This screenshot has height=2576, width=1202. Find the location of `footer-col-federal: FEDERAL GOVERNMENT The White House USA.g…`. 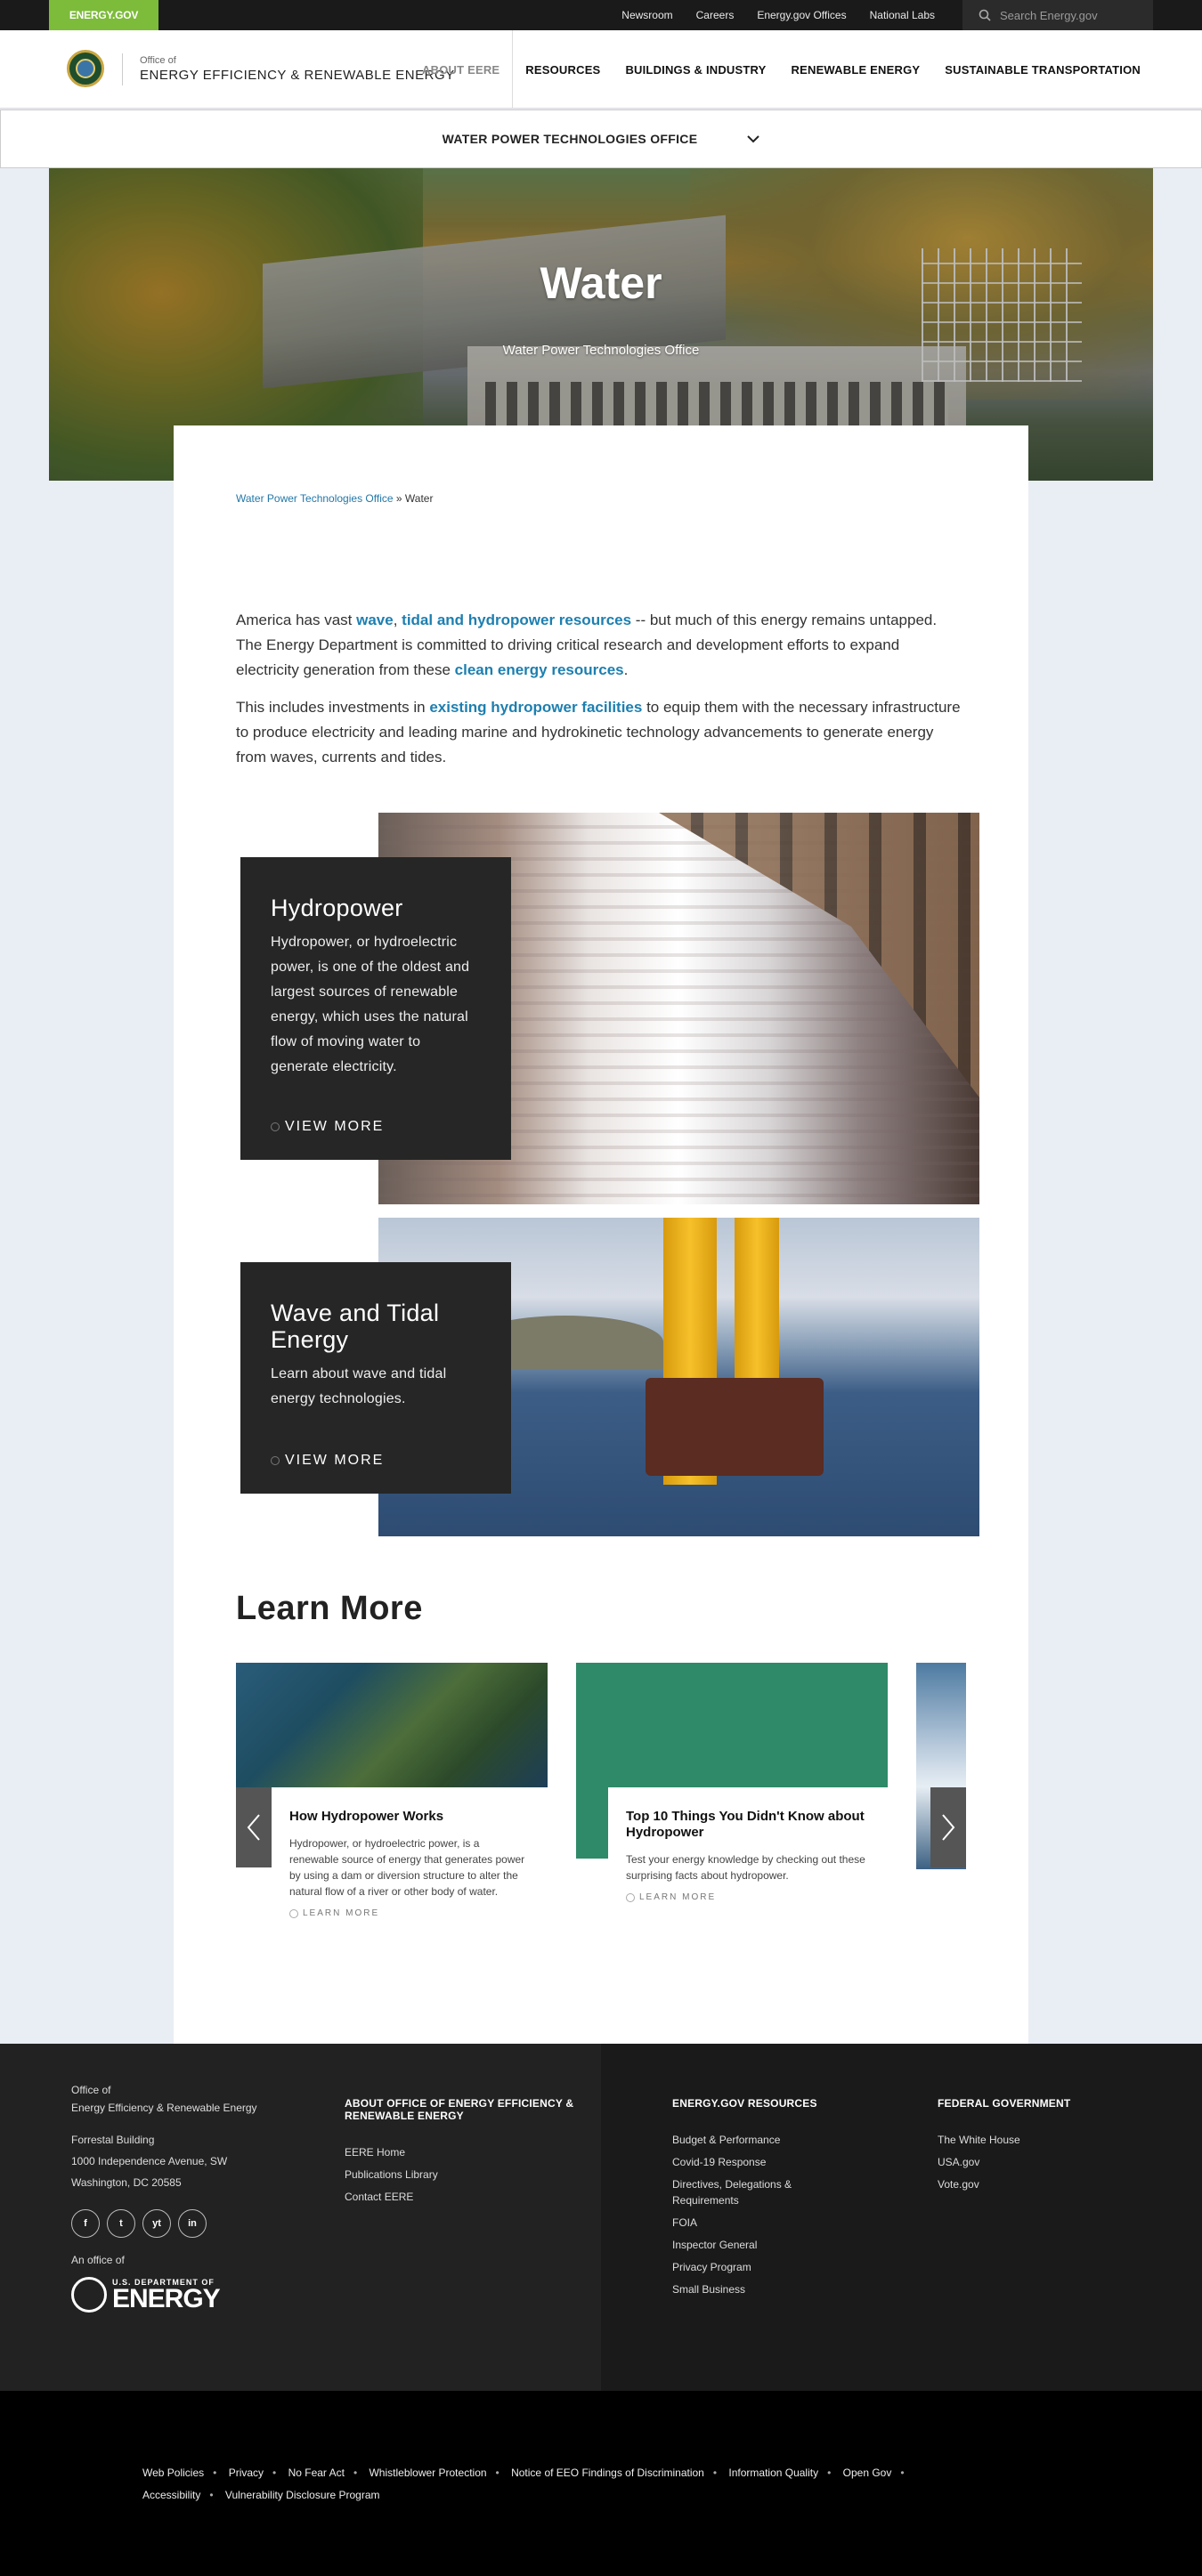

footer-col-federal: FEDERAL GOVERNMENT The White House USA.g… is located at coordinates (1027, 2146).